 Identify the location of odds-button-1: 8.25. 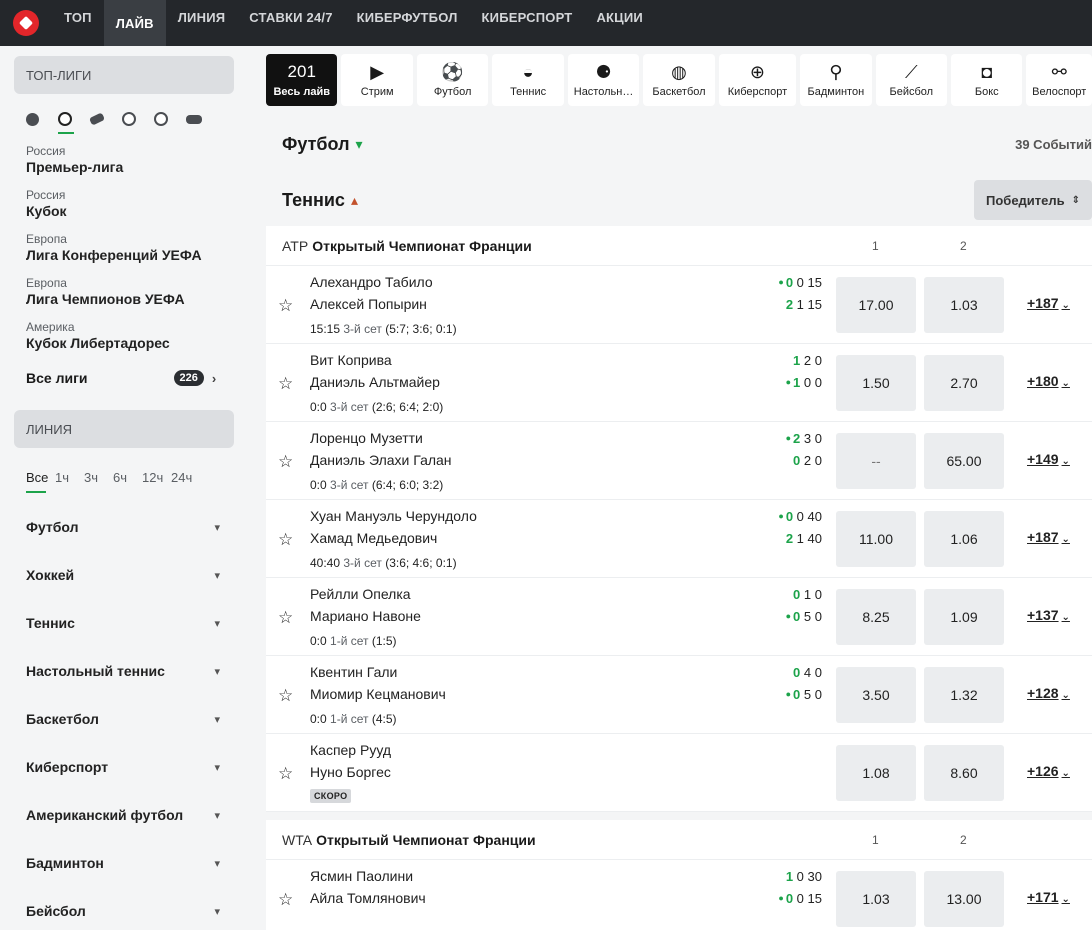
(876, 617).